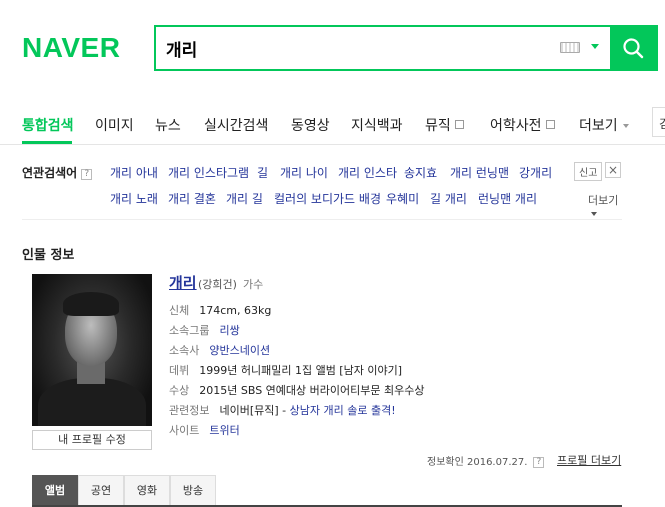 This screenshot has width=665, height=507. What do you see at coordinates (229, 330) in the screenshot?
I see `info-value-link: 리쌍` at bounding box center [229, 330].